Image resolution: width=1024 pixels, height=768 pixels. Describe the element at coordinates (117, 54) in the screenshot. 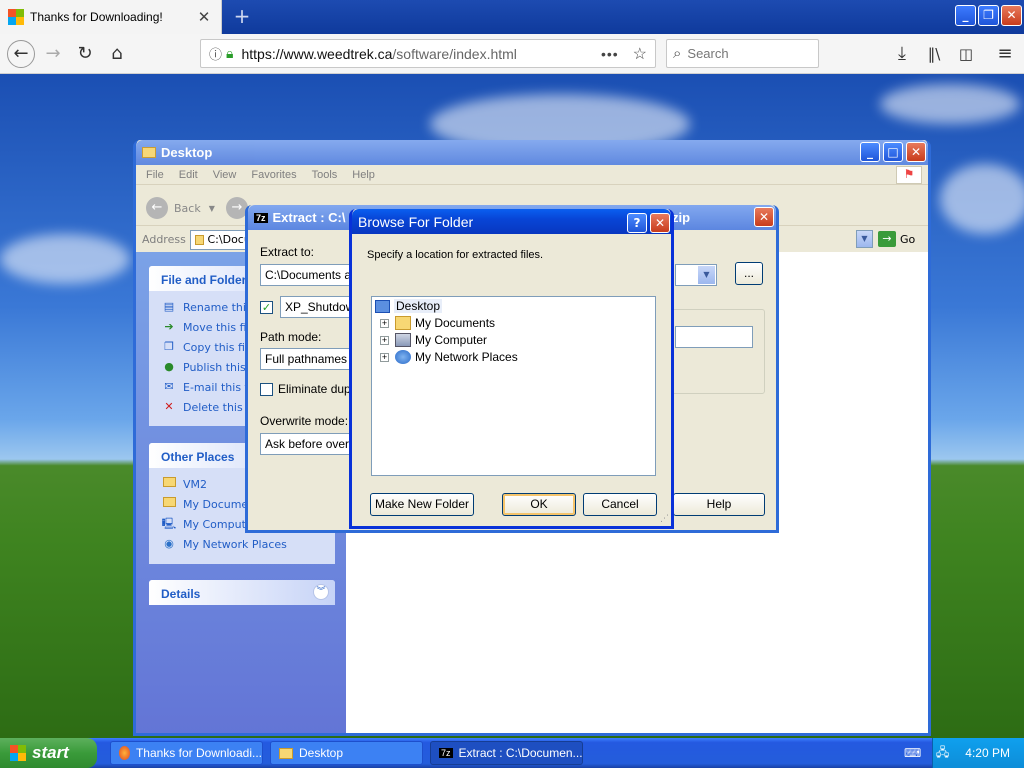

I see `home-icon: ⌂` at that location.